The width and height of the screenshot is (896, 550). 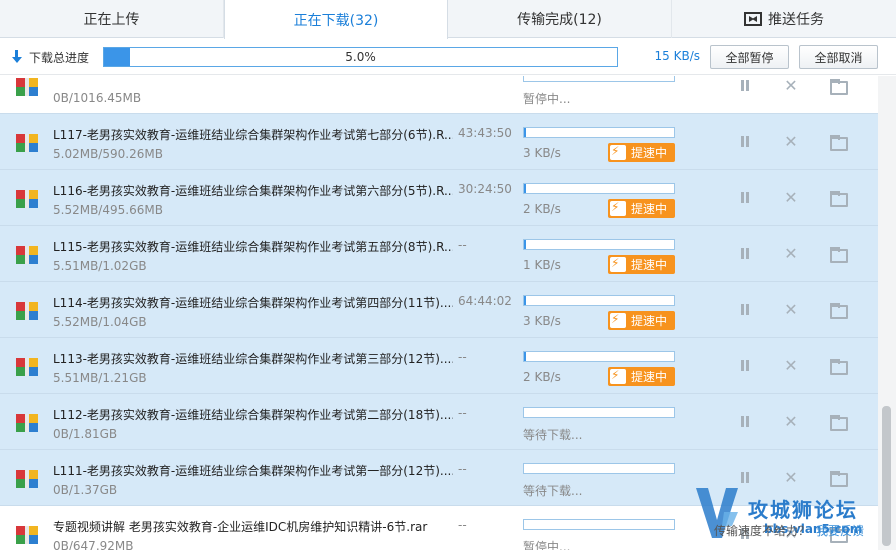 What do you see at coordinates (838, 57) in the screenshot?
I see `cancel-all-button: 全部取消` at bounding box center [838, 57].